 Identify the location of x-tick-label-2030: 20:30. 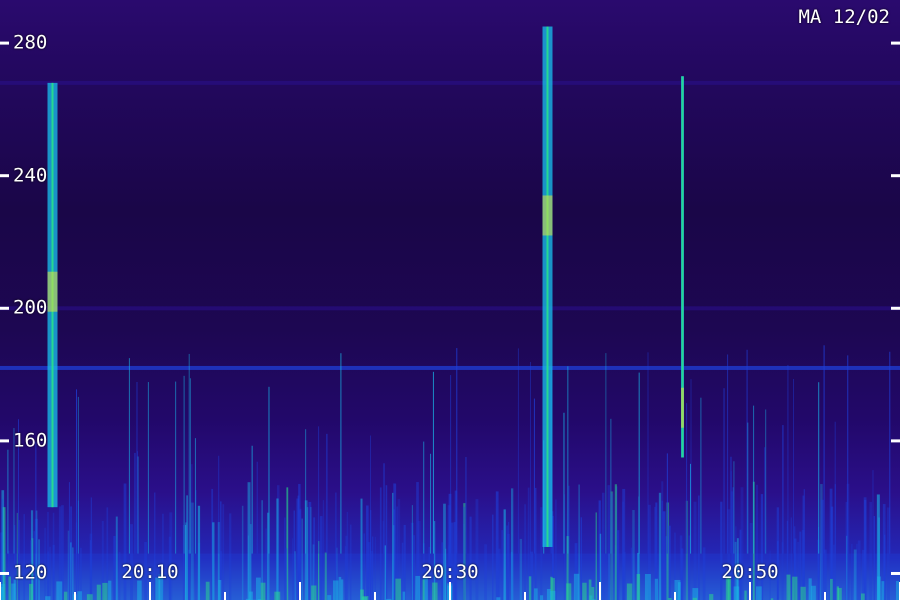
(450, 572).